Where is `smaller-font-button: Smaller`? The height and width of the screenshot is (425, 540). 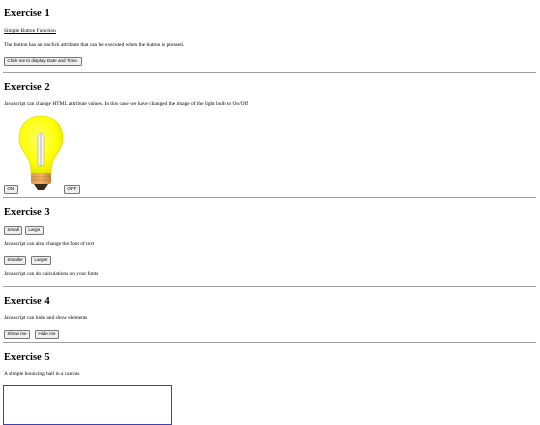 smaller-font-button: Smaller is located at coordinates (15, 261).